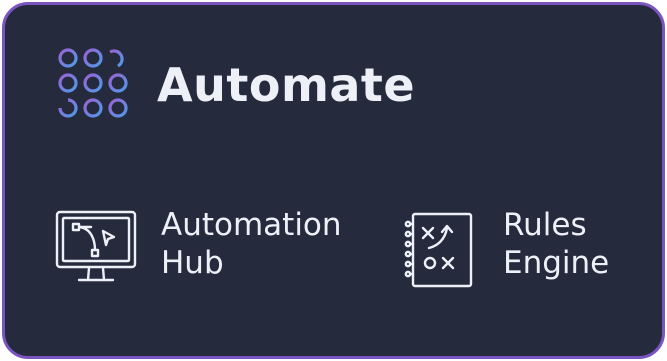 Image resolution: width=667 pixels, height=361 pixels. What do you see at coordinates (96, 246) in the screenshot?
I see `monitor-bezier-icon` at bounding box center [96, 246].